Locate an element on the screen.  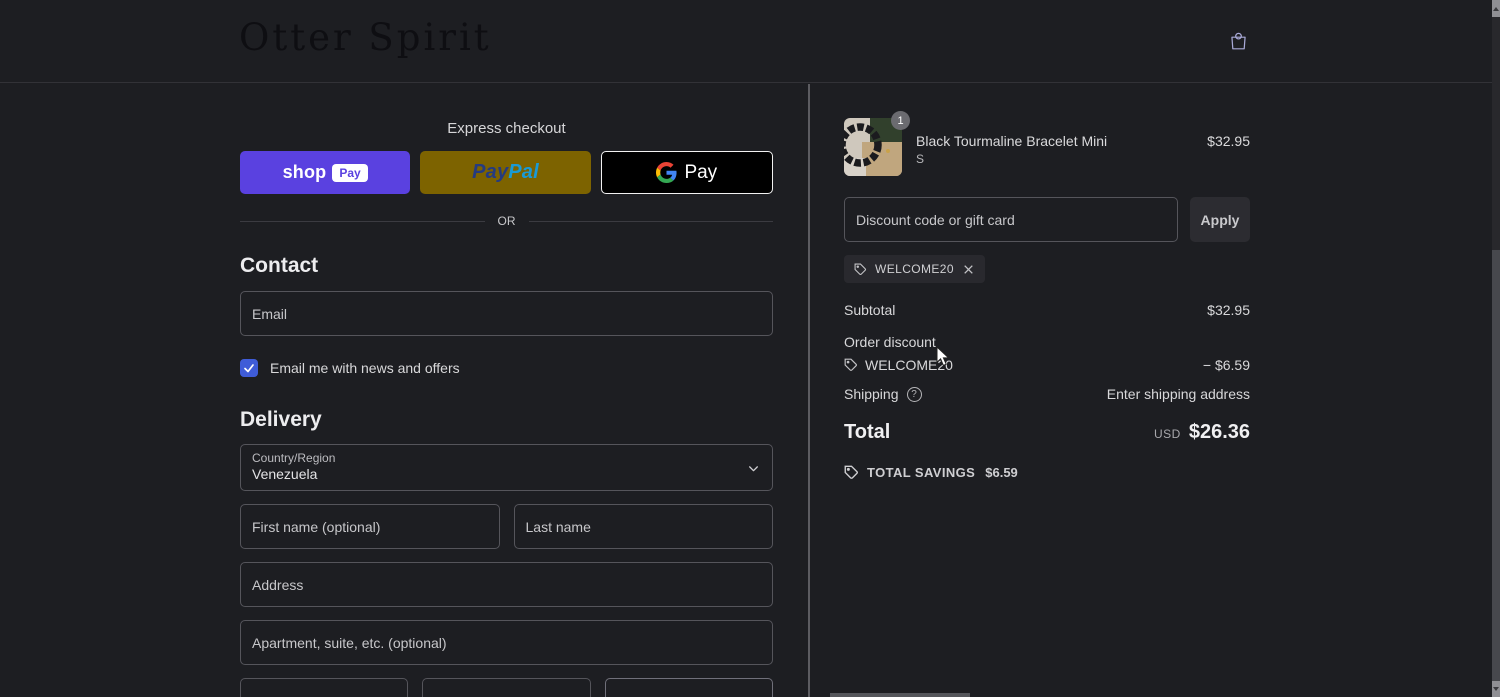
express-buttons: shop Pay Pay Pal Pay is located at coordinates (506, 172).